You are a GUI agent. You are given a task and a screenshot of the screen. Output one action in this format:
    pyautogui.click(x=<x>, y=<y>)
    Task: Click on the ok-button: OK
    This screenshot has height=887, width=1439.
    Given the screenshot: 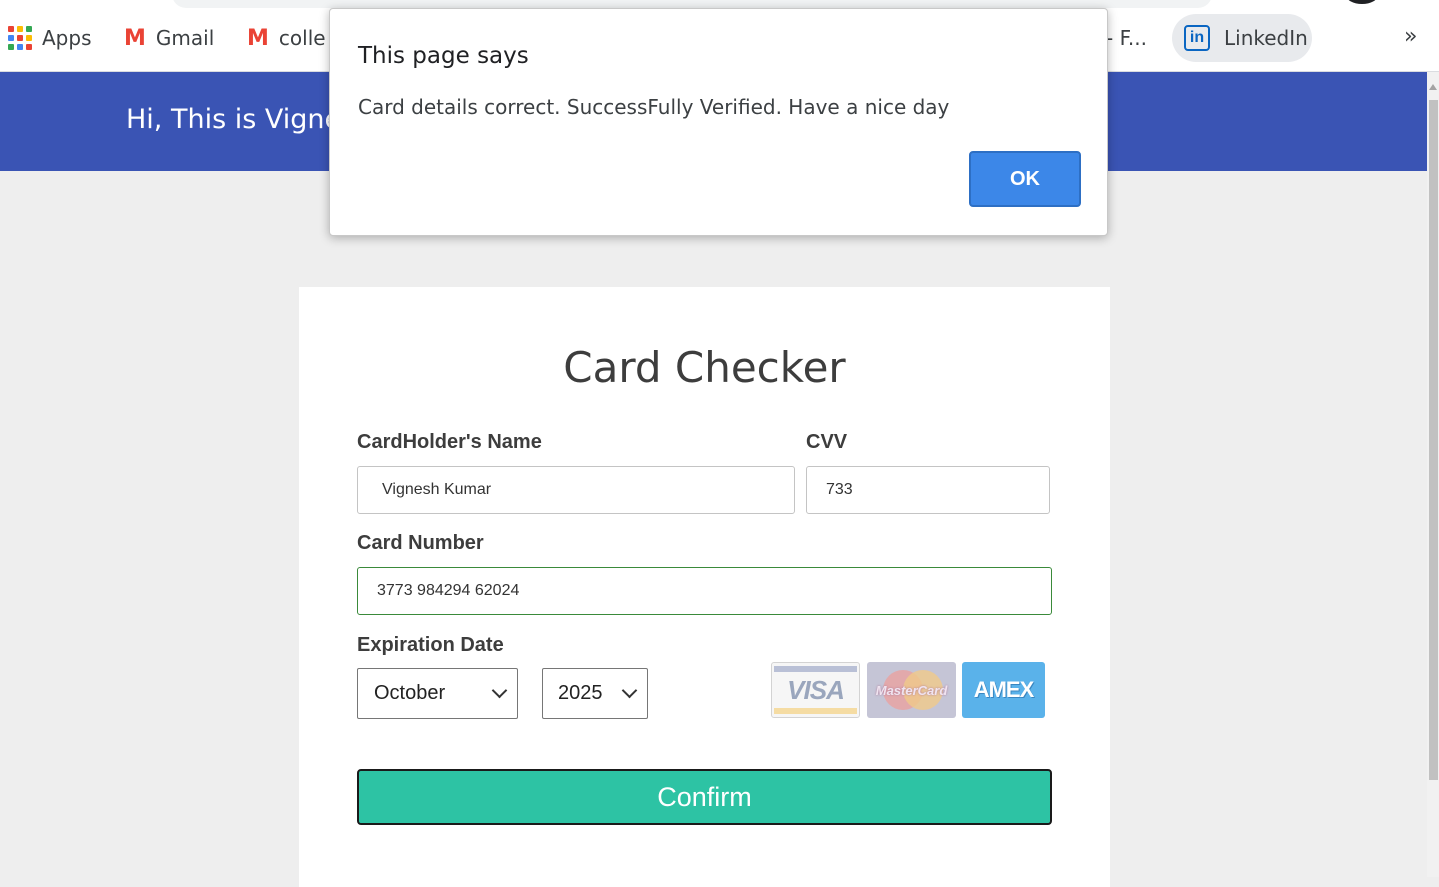 What is the action you would take?
    pyautogui.click(x=1025, y=179)
    